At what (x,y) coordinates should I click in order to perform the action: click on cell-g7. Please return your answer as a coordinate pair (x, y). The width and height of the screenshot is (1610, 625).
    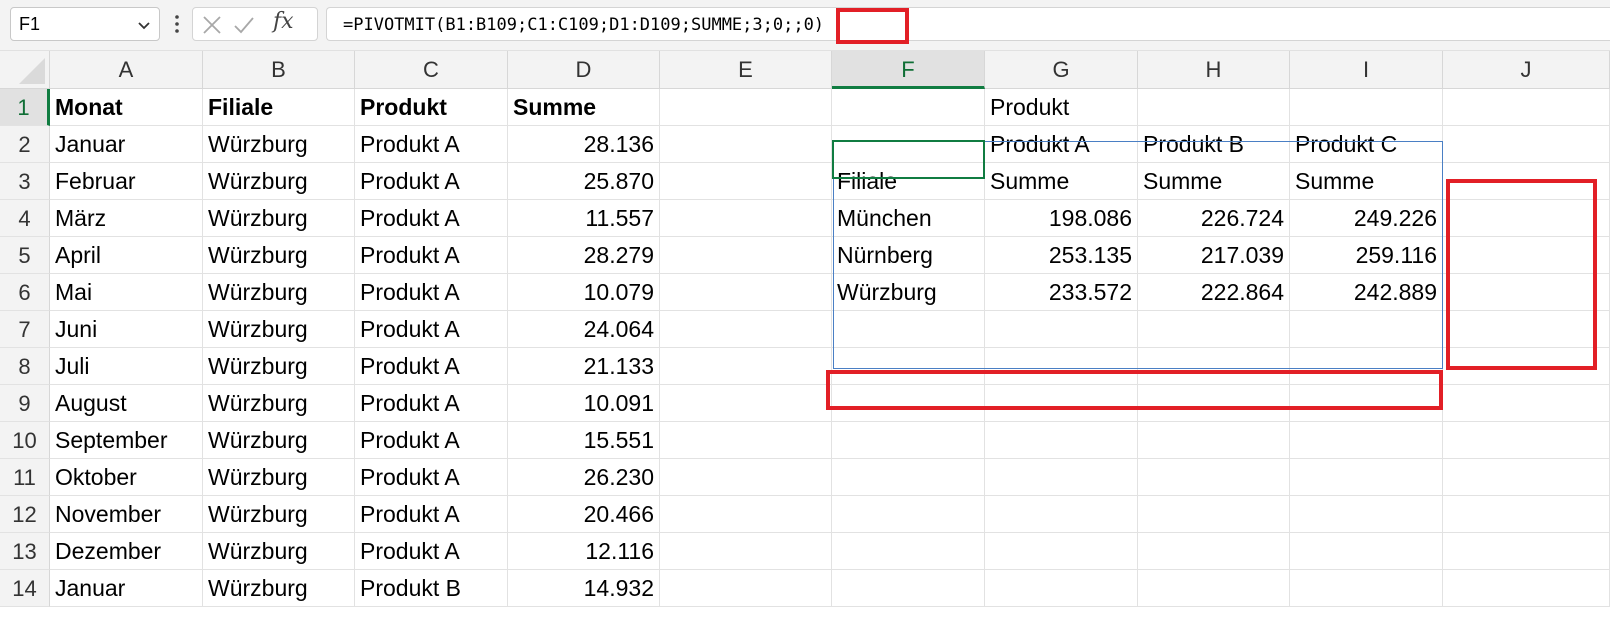
    Looking at the image, I should click on (1061, 329).